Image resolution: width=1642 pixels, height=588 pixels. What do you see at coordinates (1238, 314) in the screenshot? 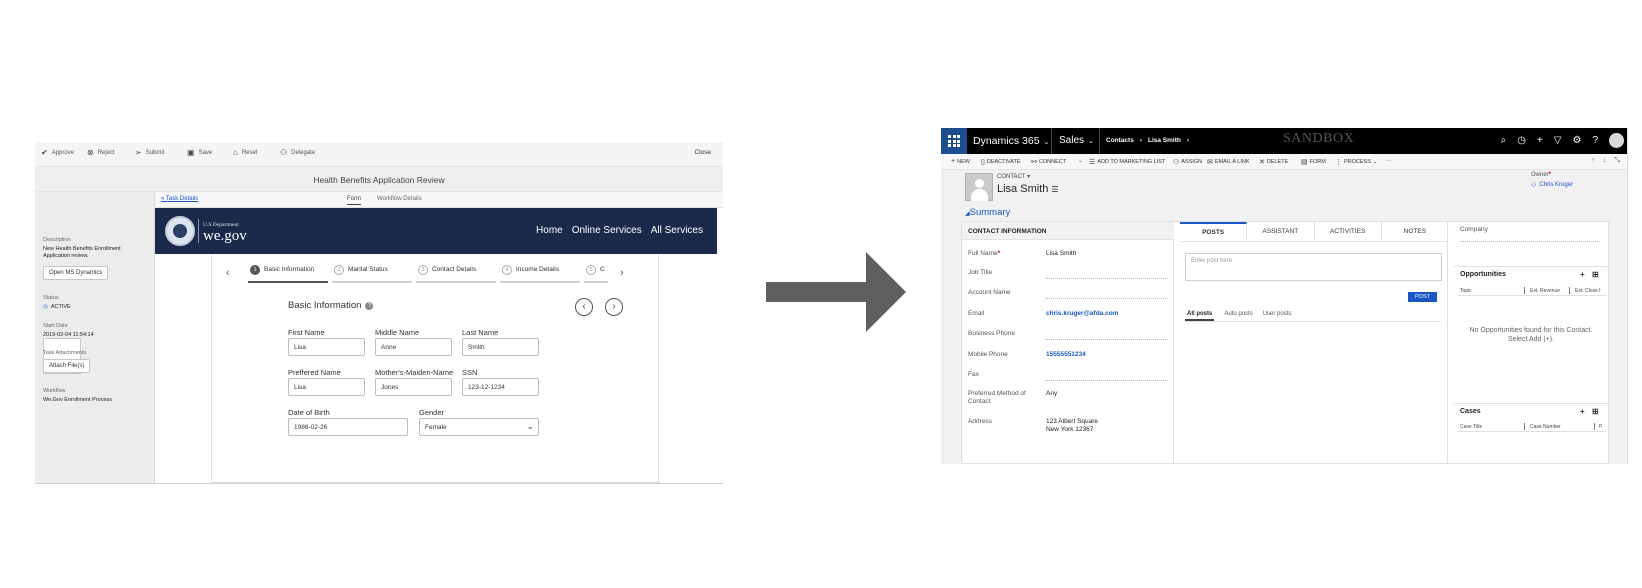
I see `filter-auto-posts: Auto posts` at bounding box center [1238, 314].